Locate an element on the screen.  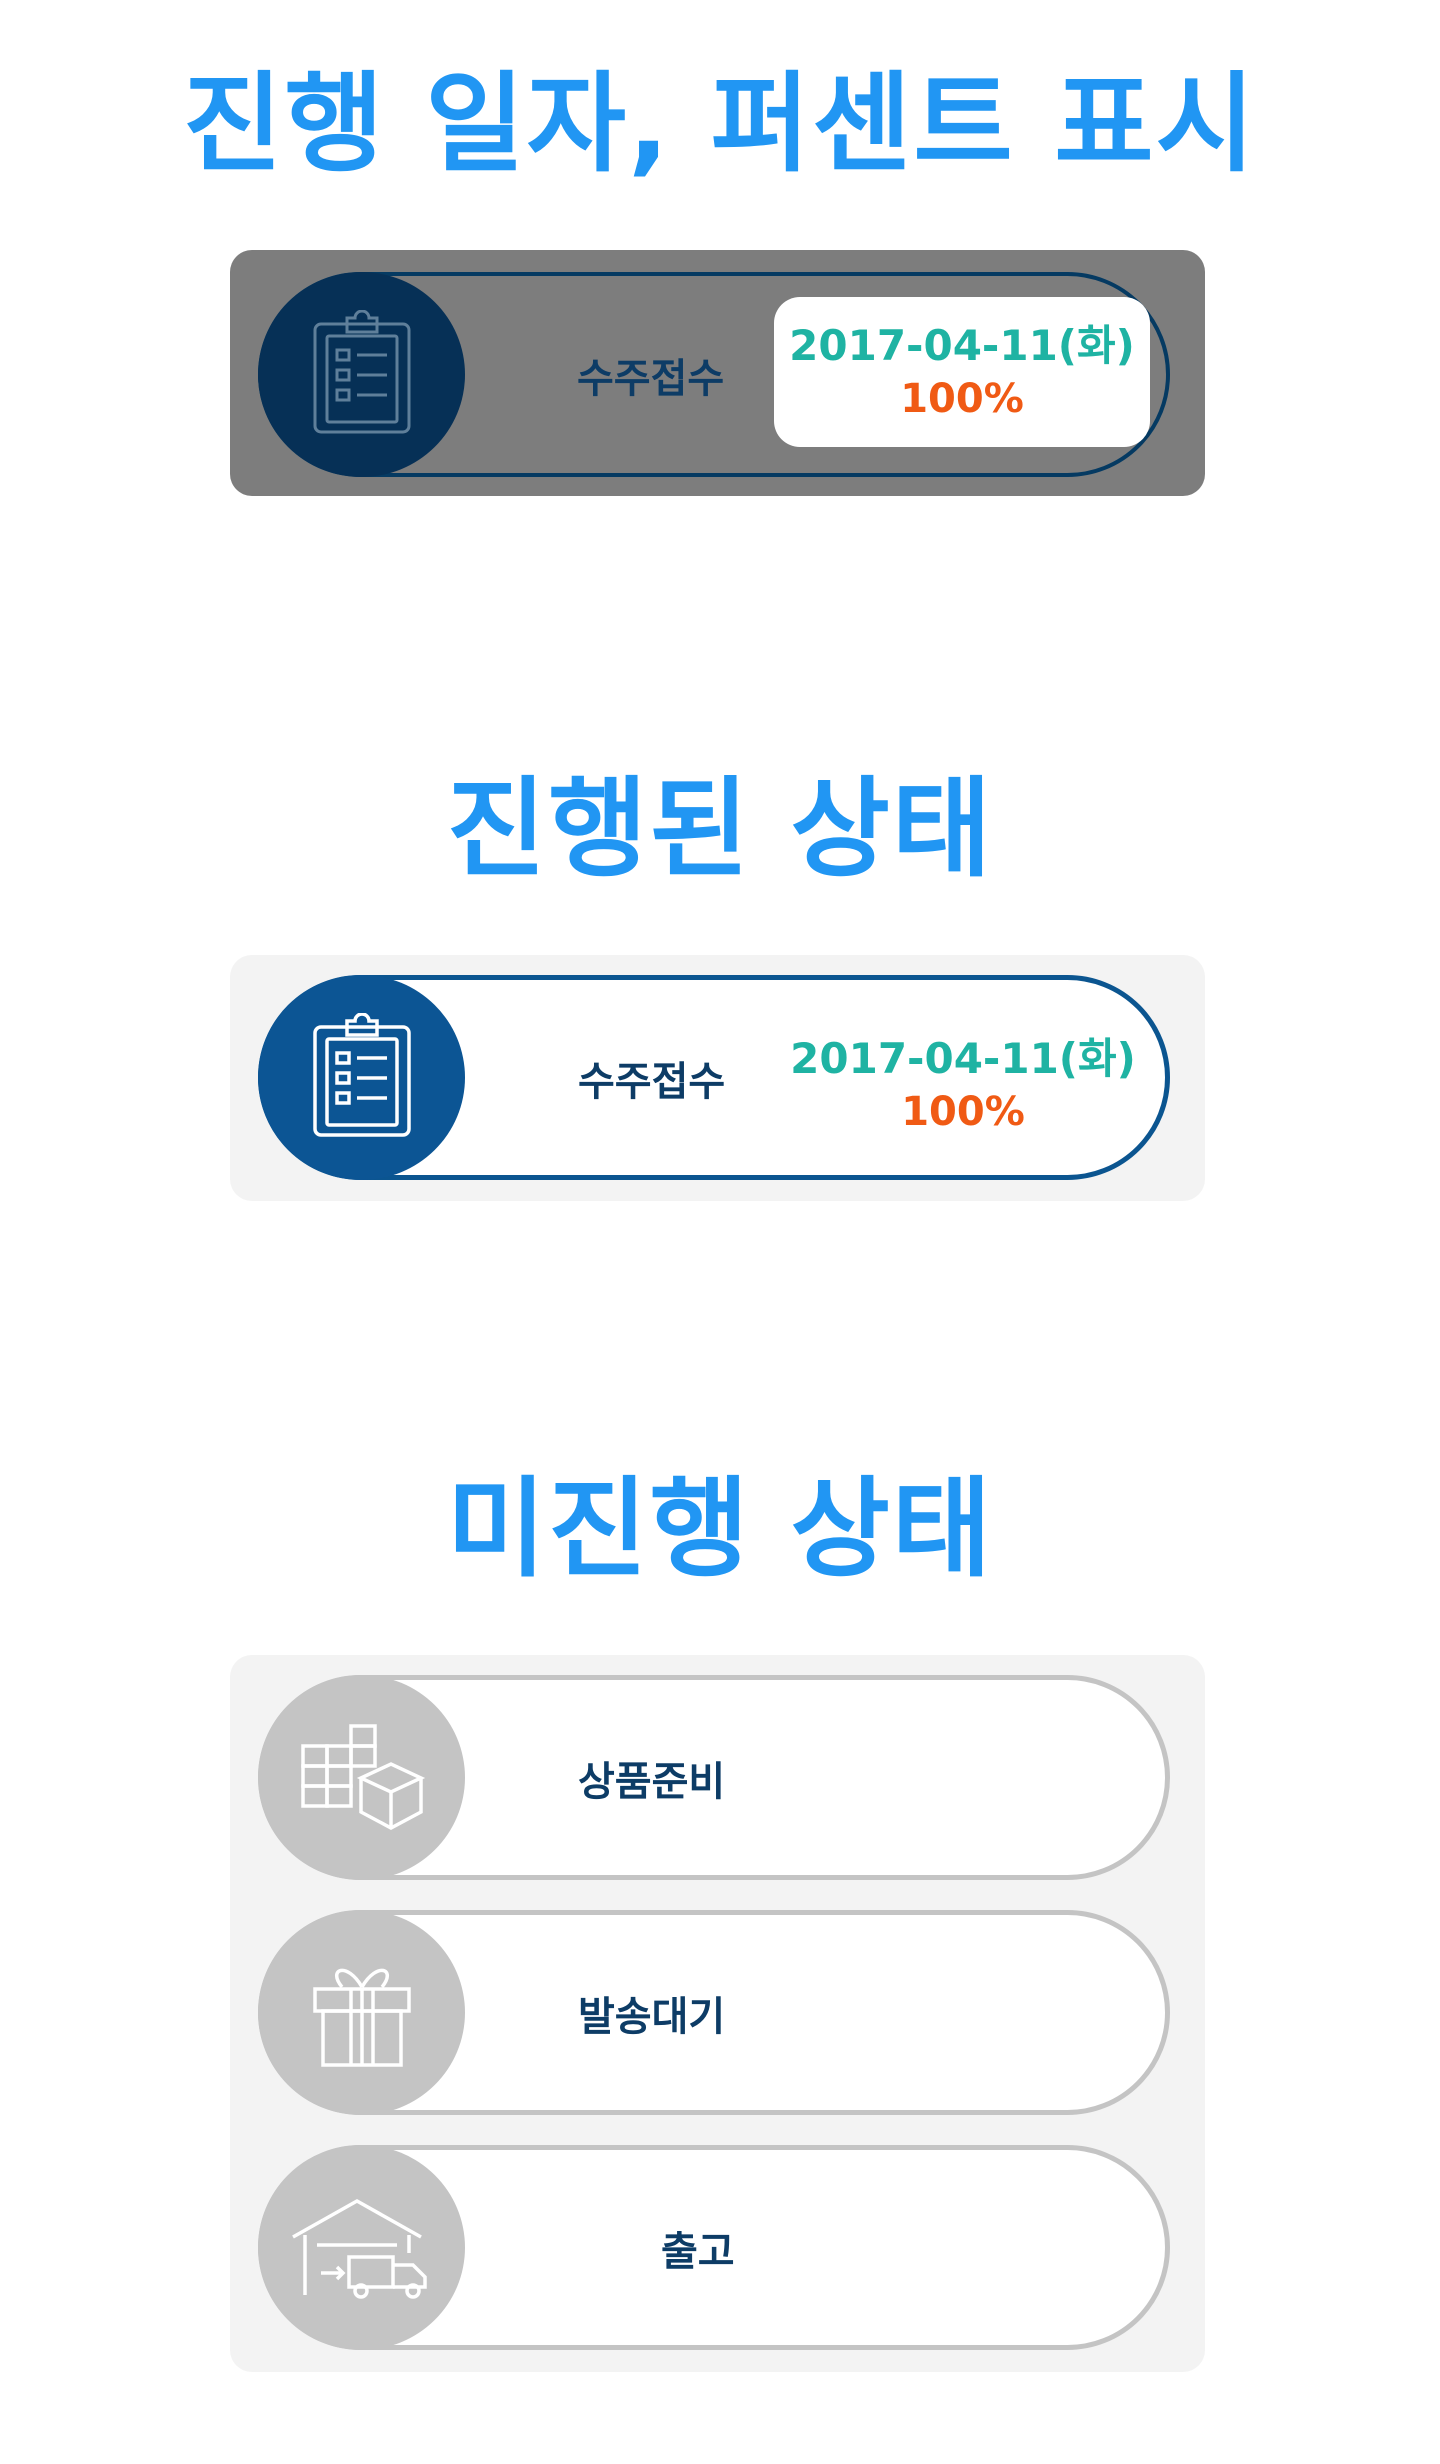
section-heading-progress-date: 진행 일자, 퍼센트 표시 is located at coordinates (720, 124).